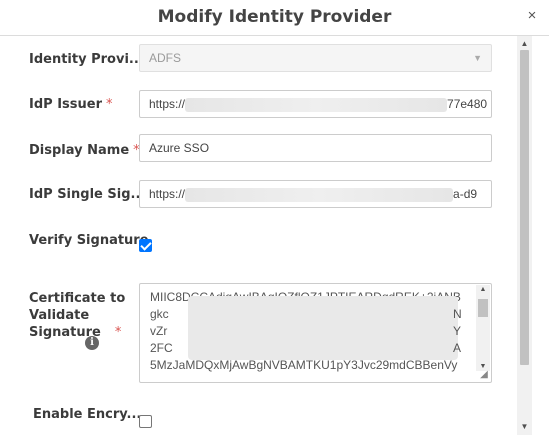 The height and width of the screenshot is (435, 549). What do you see at coordinates (532, 15) in the screenshot?
I see `close-icon: ×` at bounding box center [532, 15].